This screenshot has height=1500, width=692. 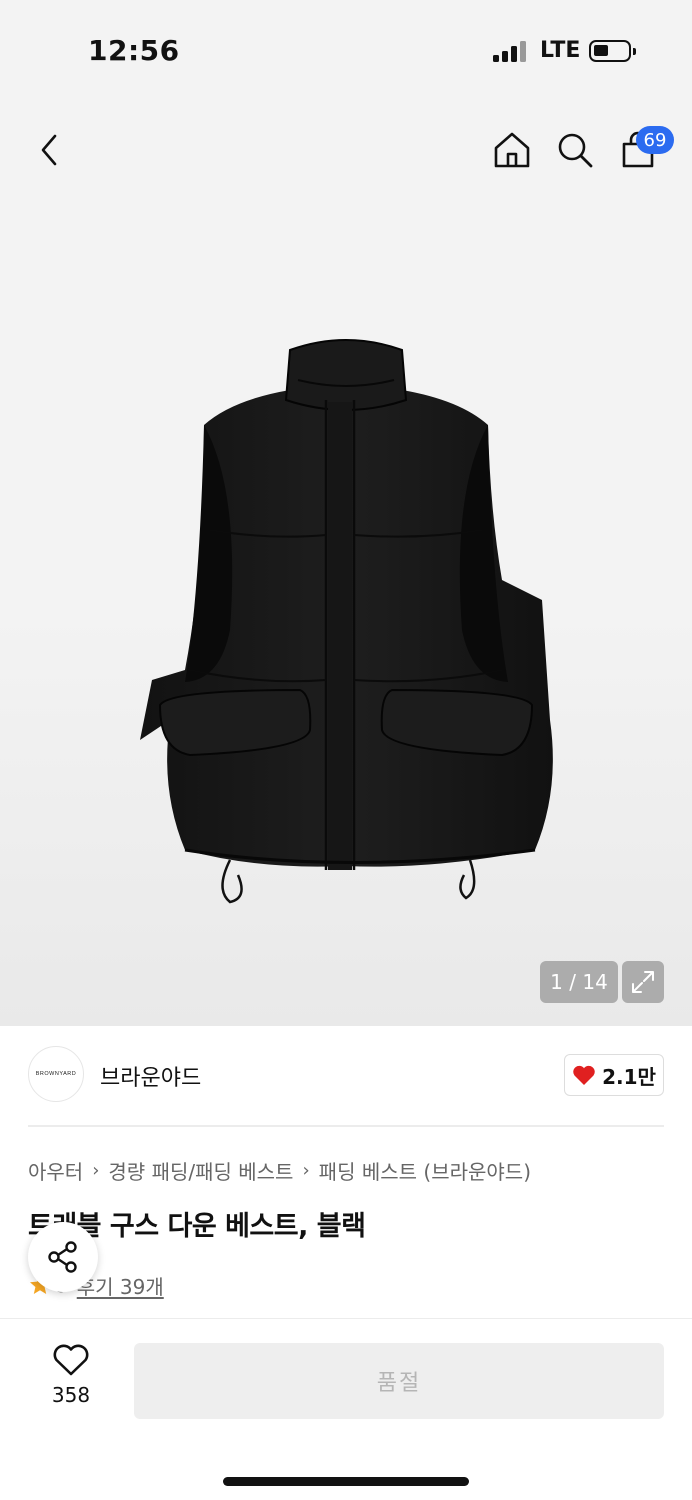 I want to click on search-icon, so click(x=575, y=150).